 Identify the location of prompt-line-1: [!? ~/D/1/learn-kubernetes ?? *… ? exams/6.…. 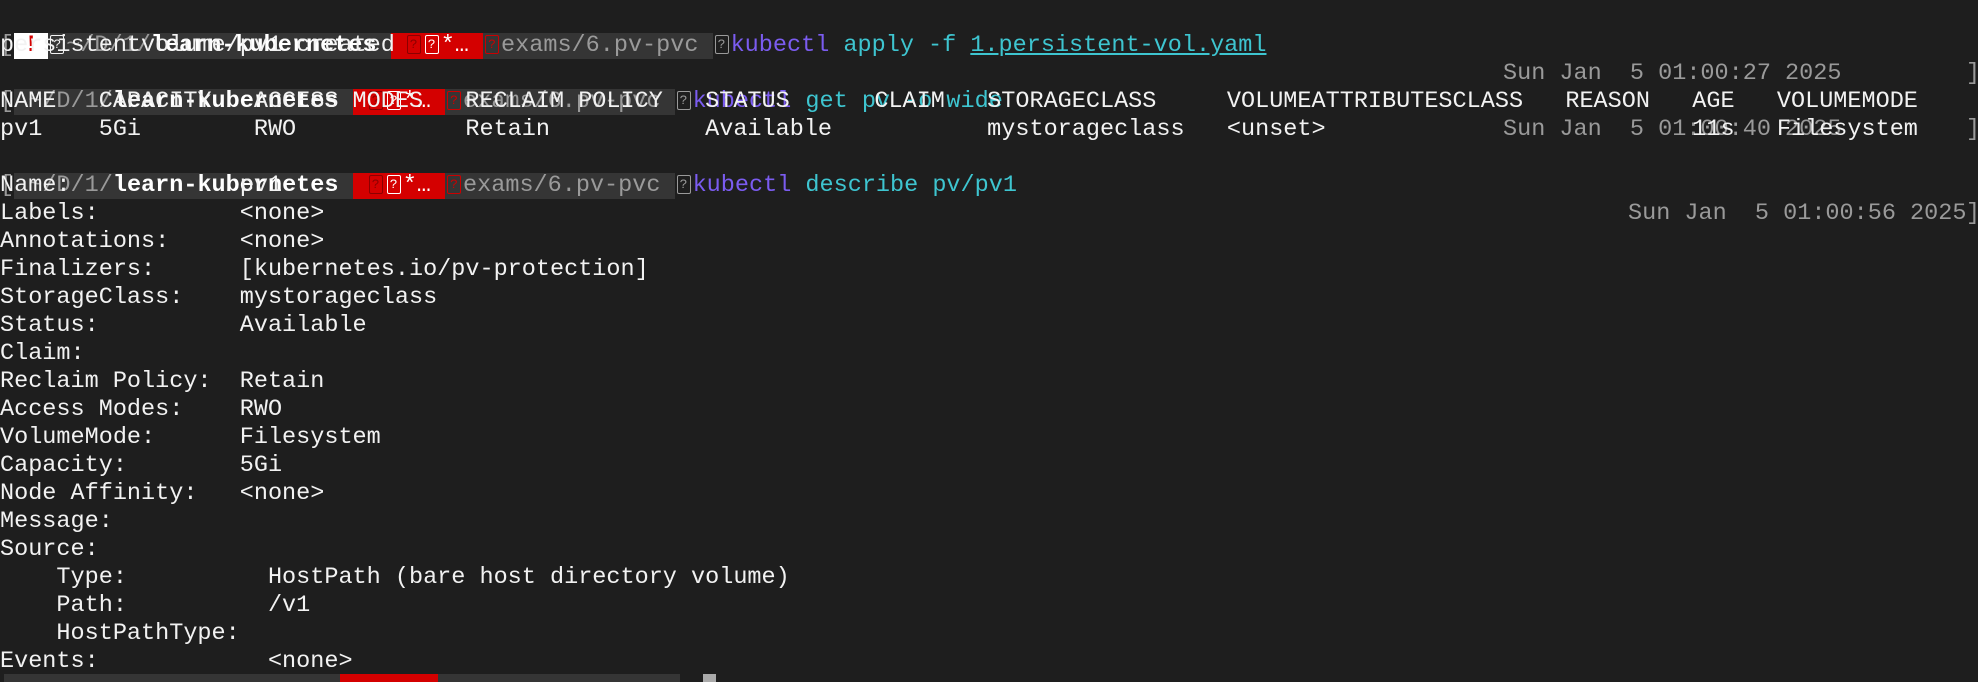
(989, 45).